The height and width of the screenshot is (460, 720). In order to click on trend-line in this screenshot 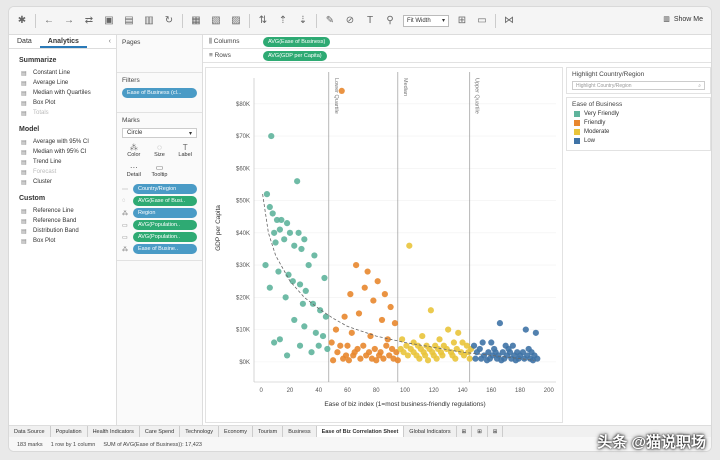, I will do `click(398, 277)`.